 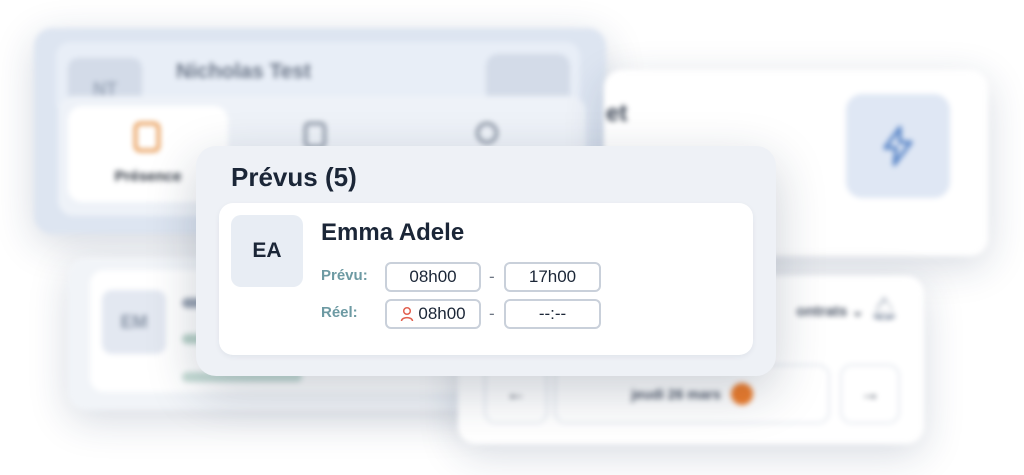 What do you see at coordinates (407, 314) in the screenshot?
I see `person-icon` at bounding box center [407, 314].